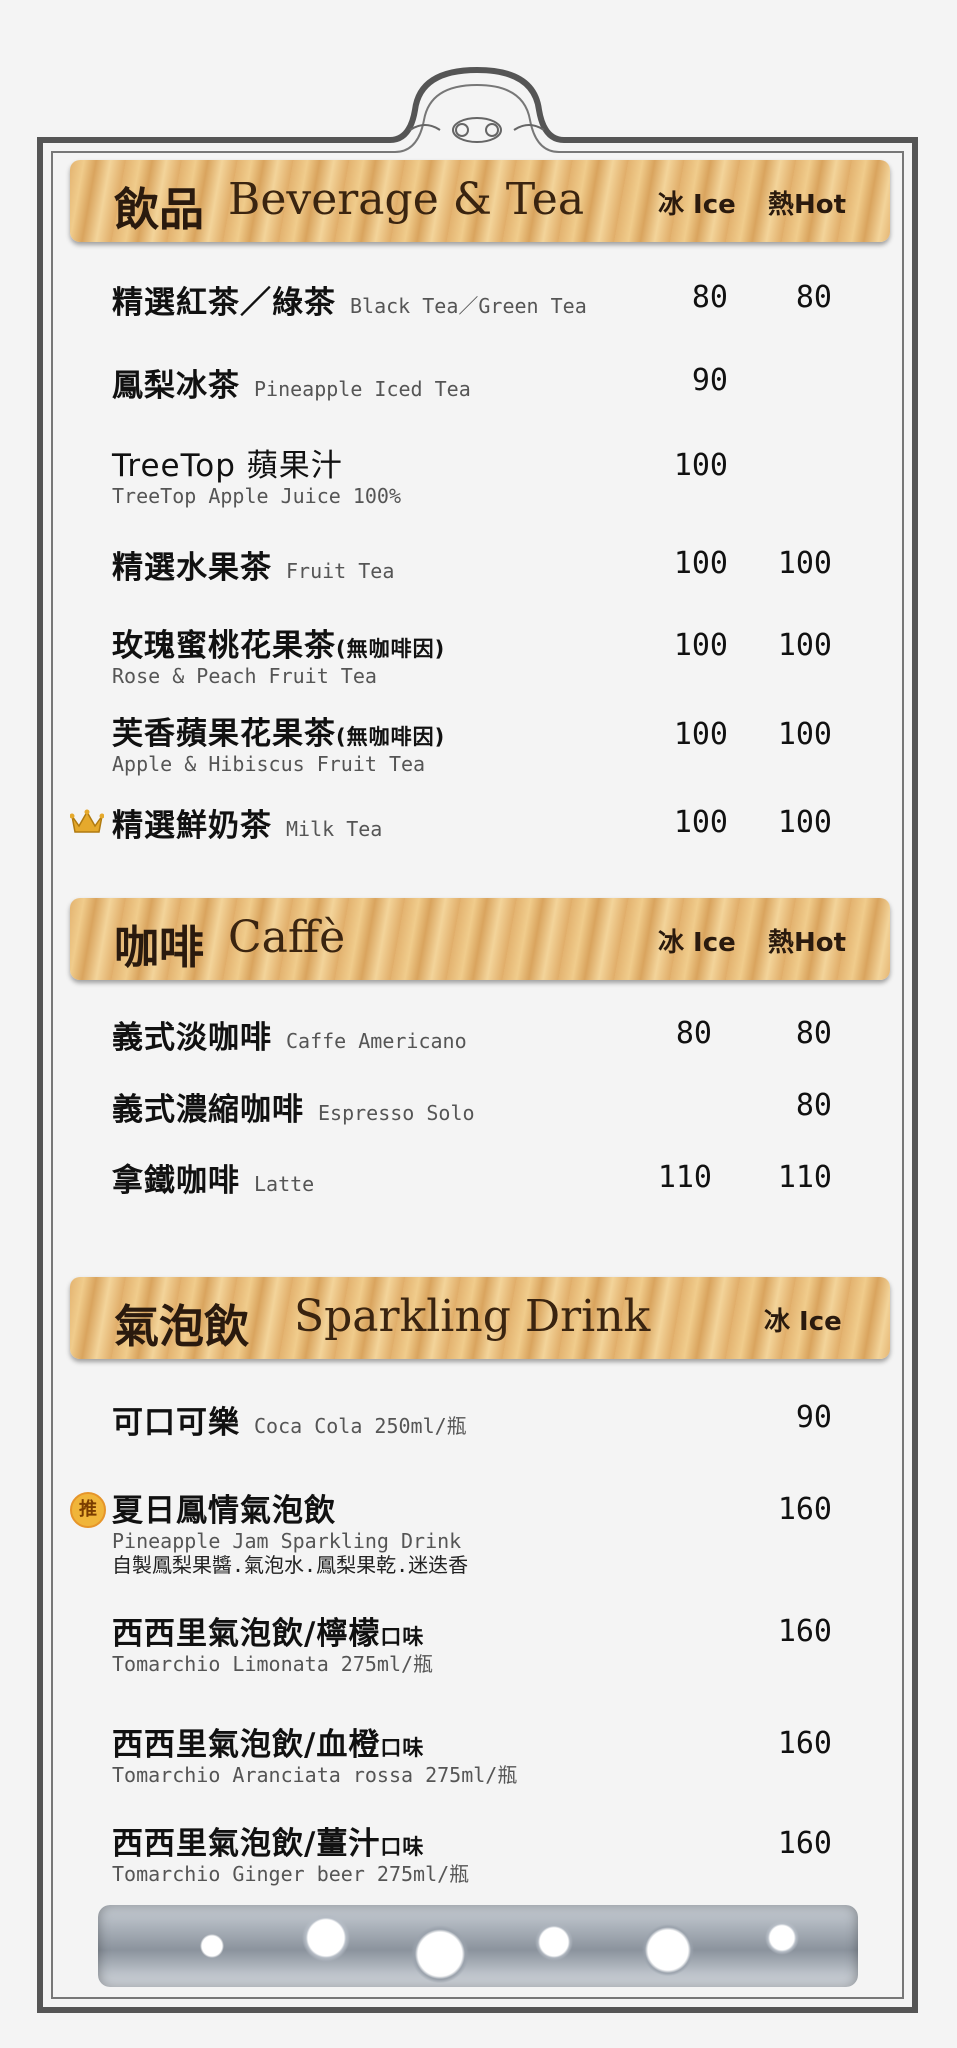 Image resolution: width=957 pixels, height=2048 pixels. Describe the element at coordinates (244, 676) in the screenshot. I see `item-name-en: Rose & Peach Fruit Tea` at that location.